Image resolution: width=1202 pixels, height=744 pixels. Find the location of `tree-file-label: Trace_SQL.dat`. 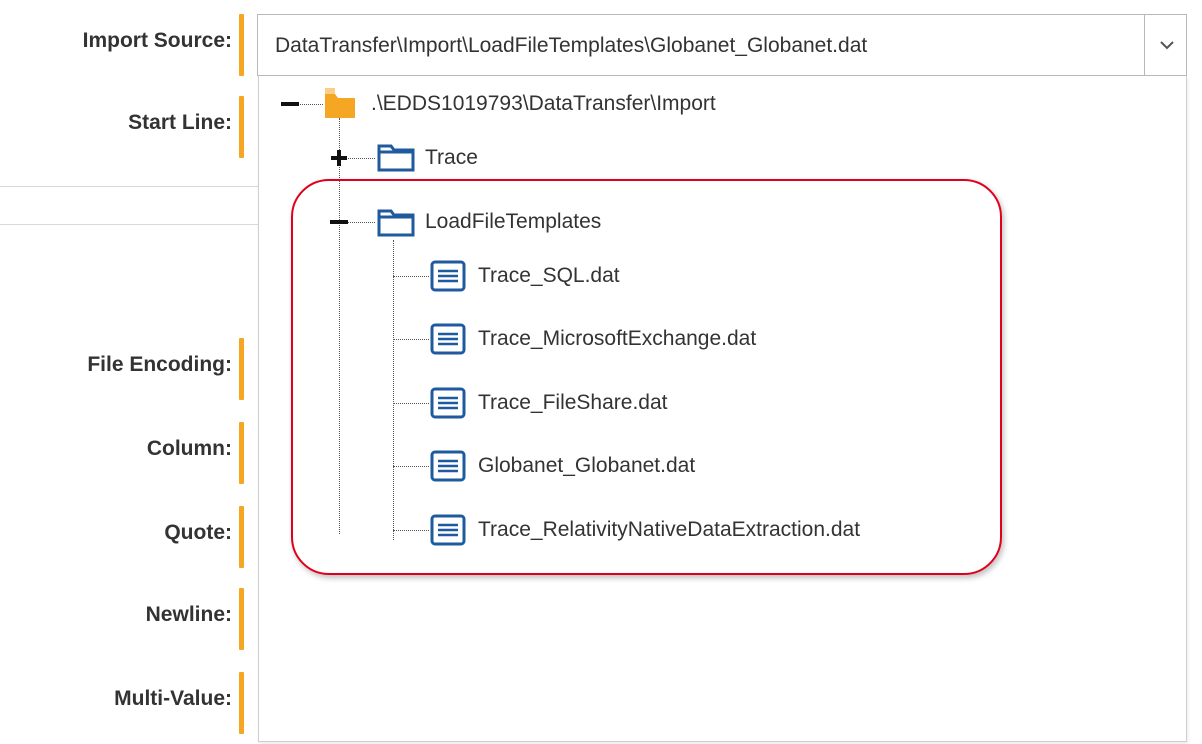

tree-file-label: Trace_SQL.dat is located at coordinates (549, 276).